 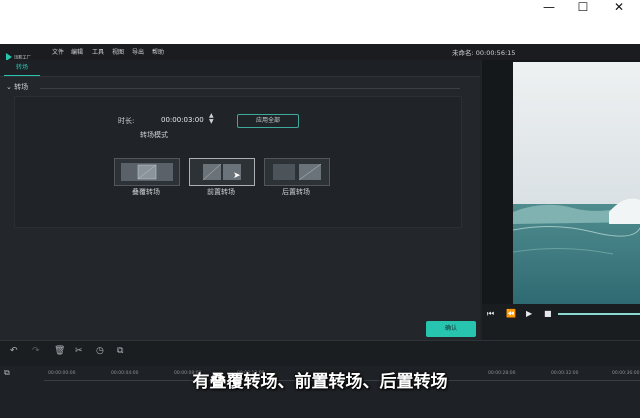 What do you see at coordinates (59, 351) in the screenshot?
I see `delete-icon: 🗑` at bounding box center [59, 351].